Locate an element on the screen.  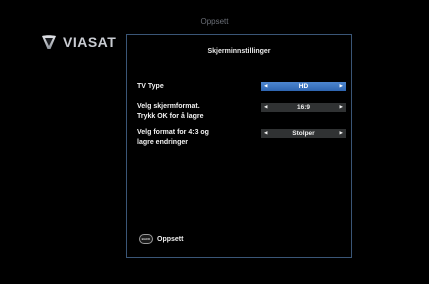
format-43-selector: ◀ Stolper ▶ is located at coordinates (303, 133).